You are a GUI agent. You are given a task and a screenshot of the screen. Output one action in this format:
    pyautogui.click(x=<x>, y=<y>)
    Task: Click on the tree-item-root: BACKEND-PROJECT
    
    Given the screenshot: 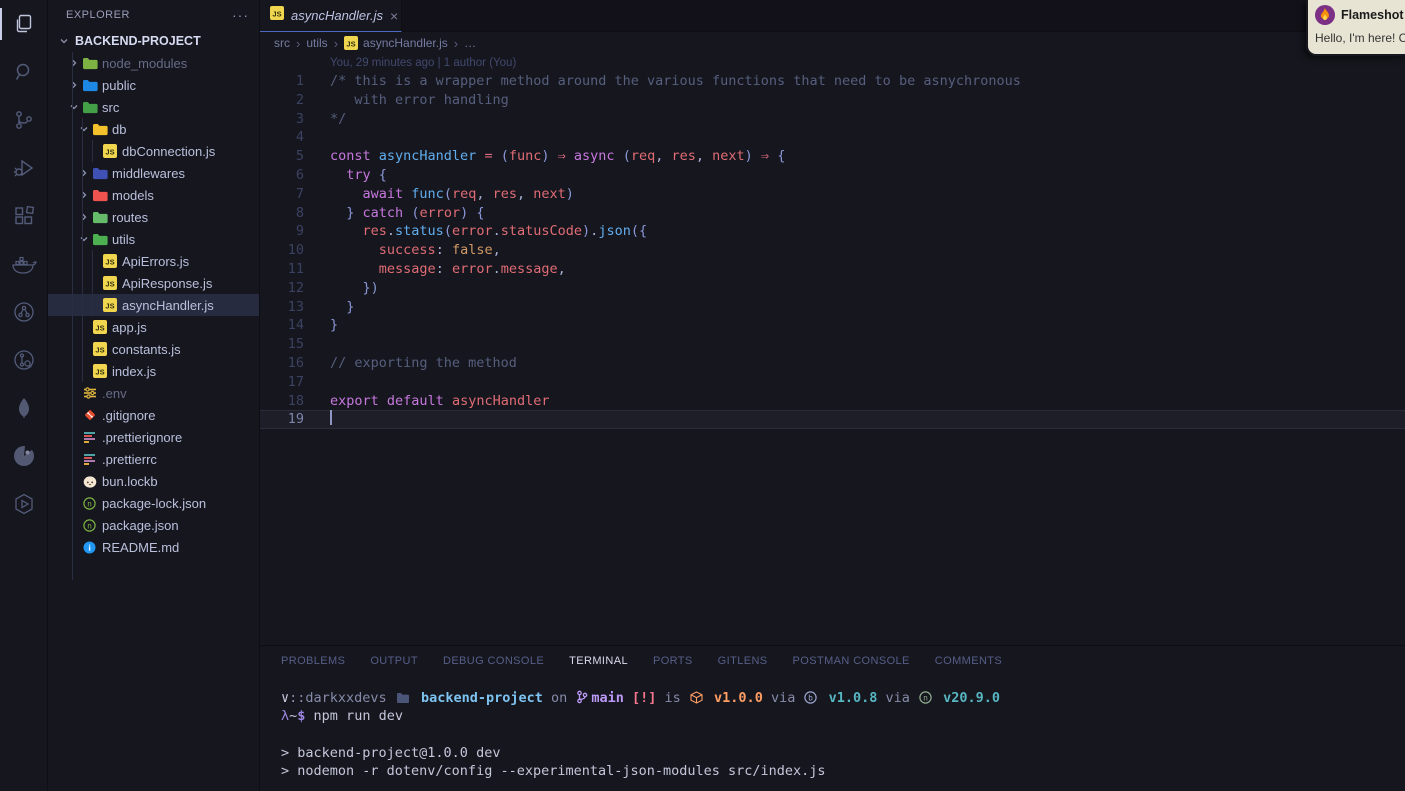 What is the action you would take?
    pyautogui.click(x=153, y=41)
    